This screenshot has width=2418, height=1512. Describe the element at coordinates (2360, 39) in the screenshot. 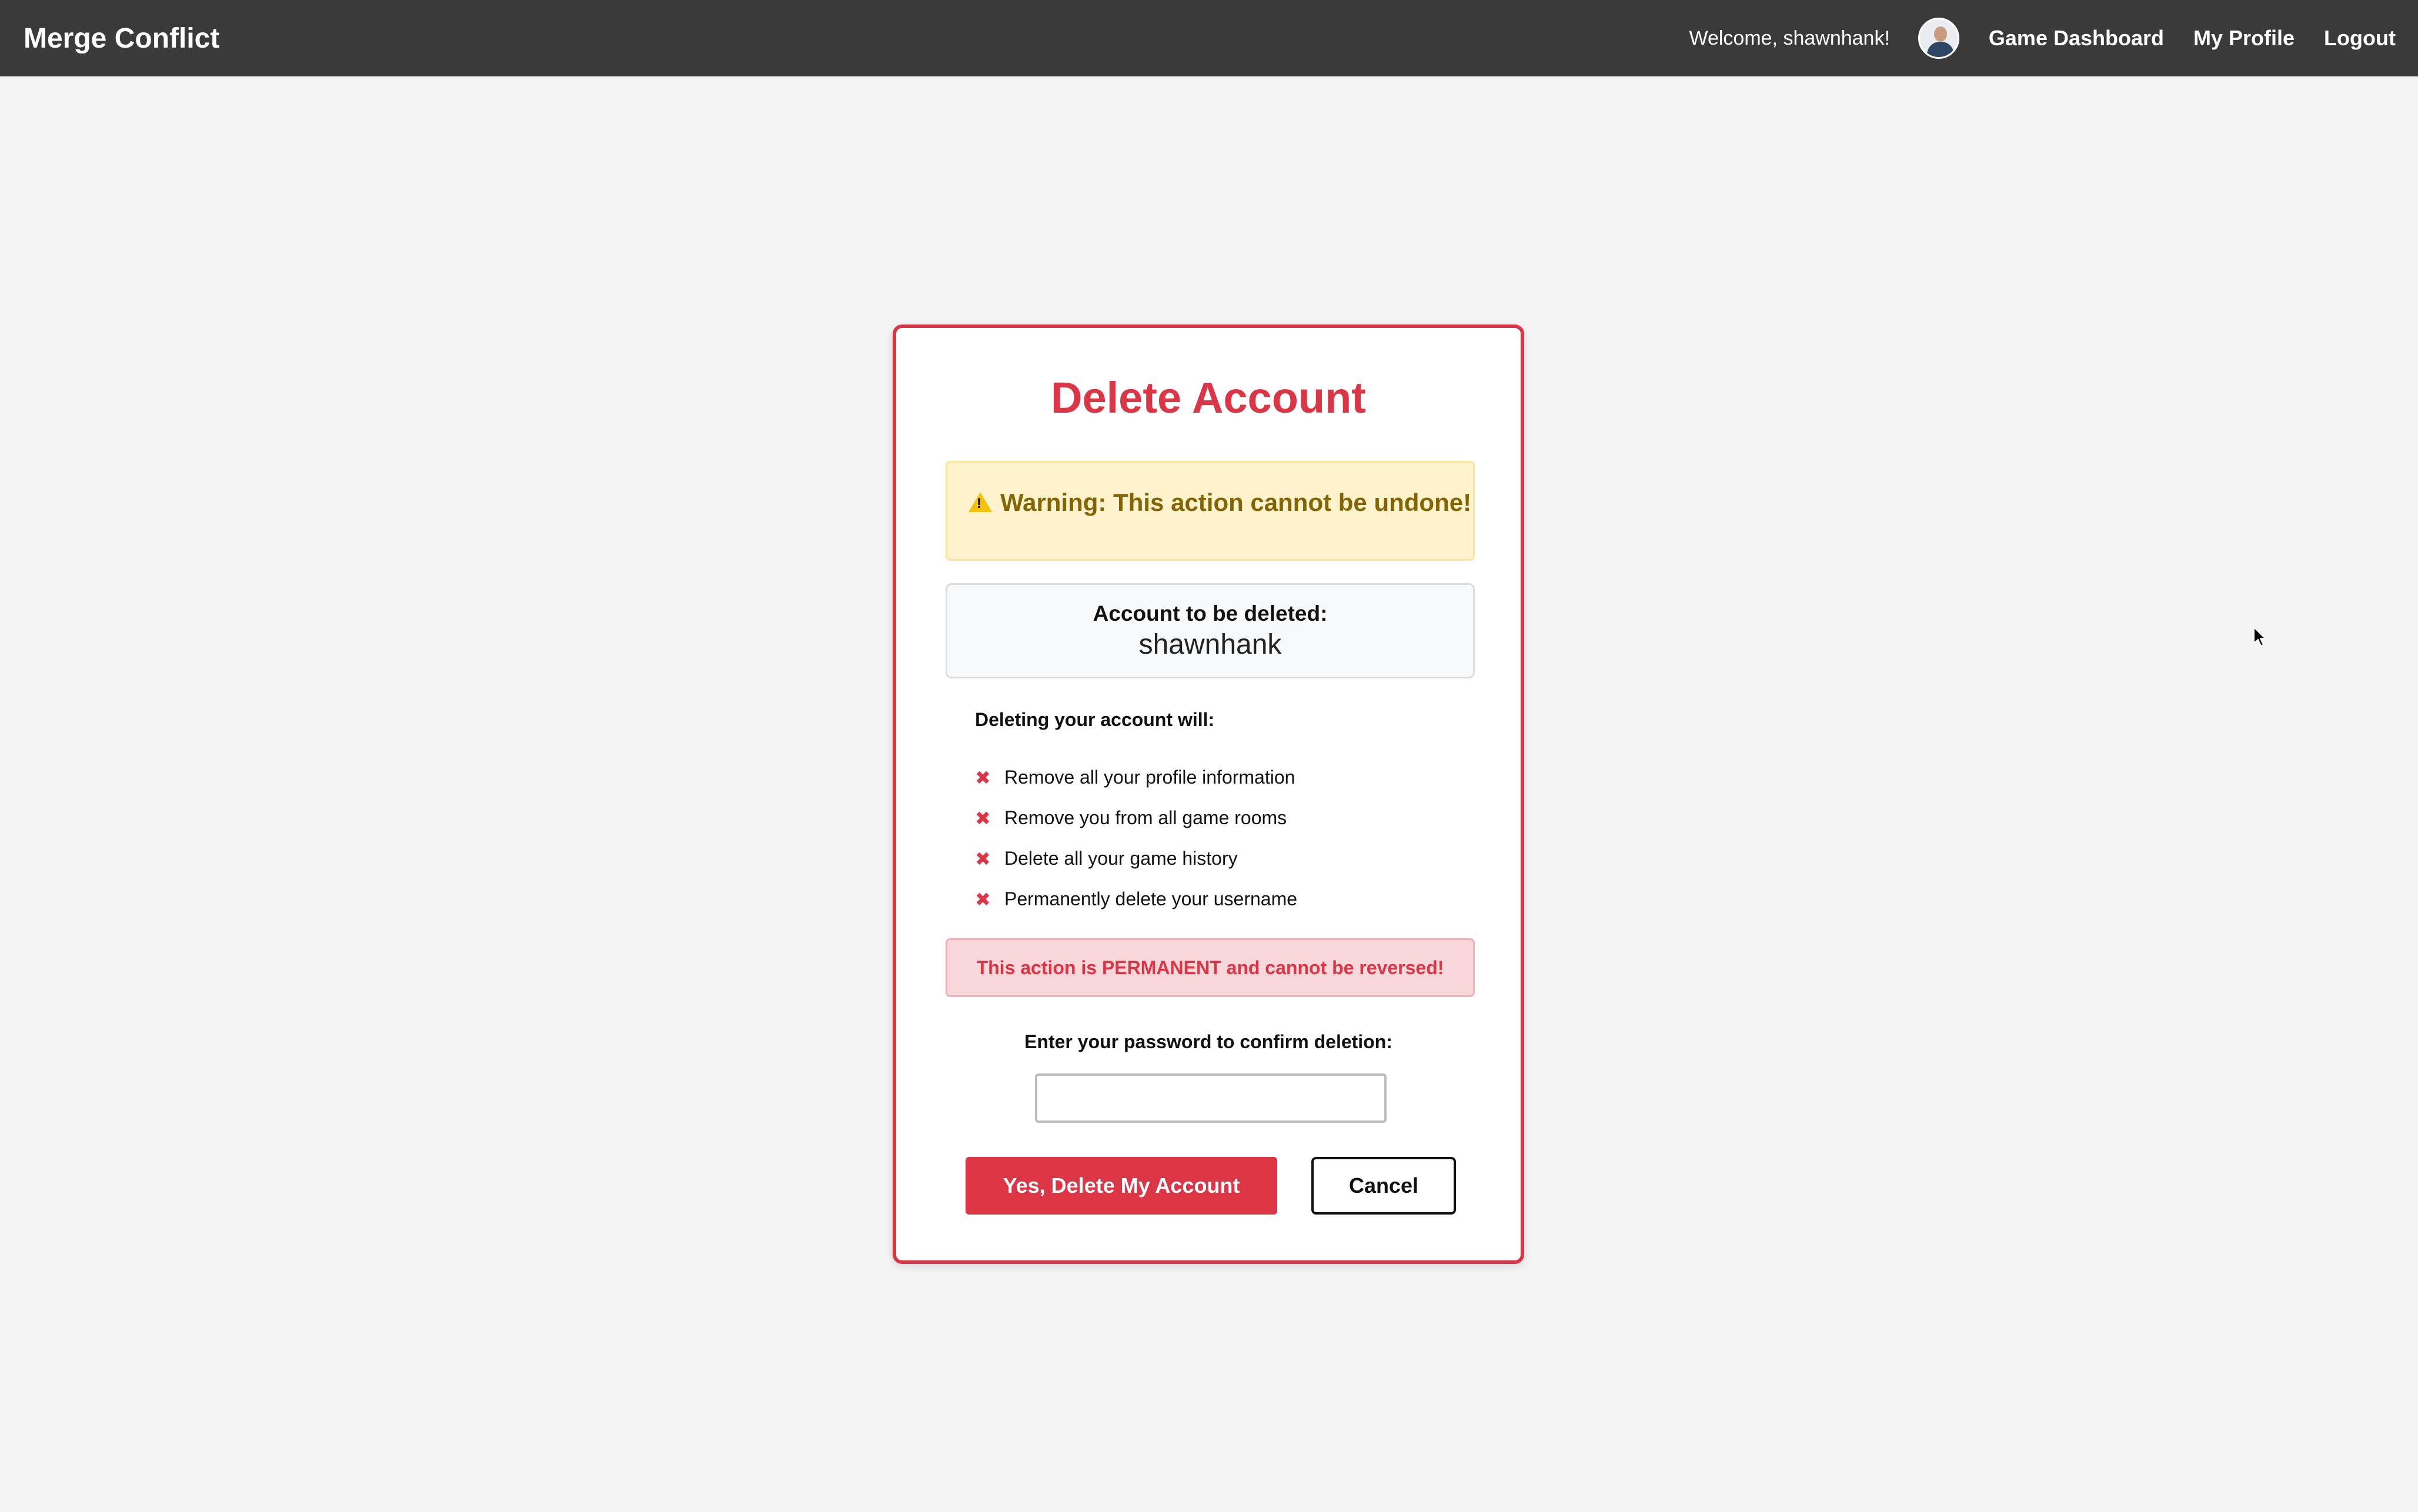

I see `nav-link-logout: Logout` at that location.